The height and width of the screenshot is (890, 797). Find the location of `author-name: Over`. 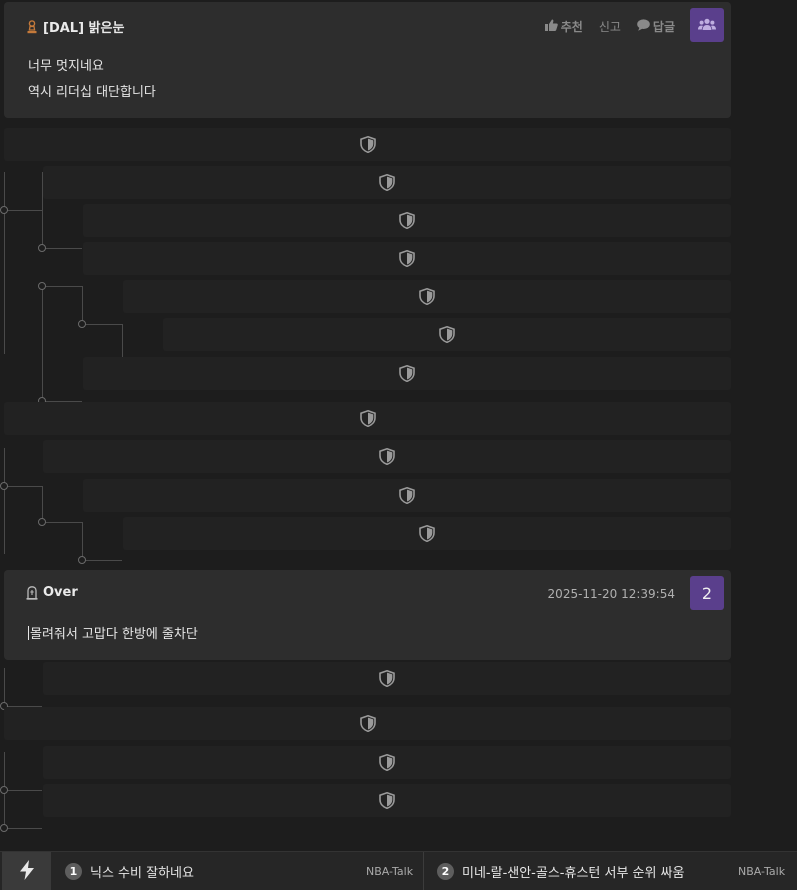

author-name: Over is located at coordinates (60, 592).